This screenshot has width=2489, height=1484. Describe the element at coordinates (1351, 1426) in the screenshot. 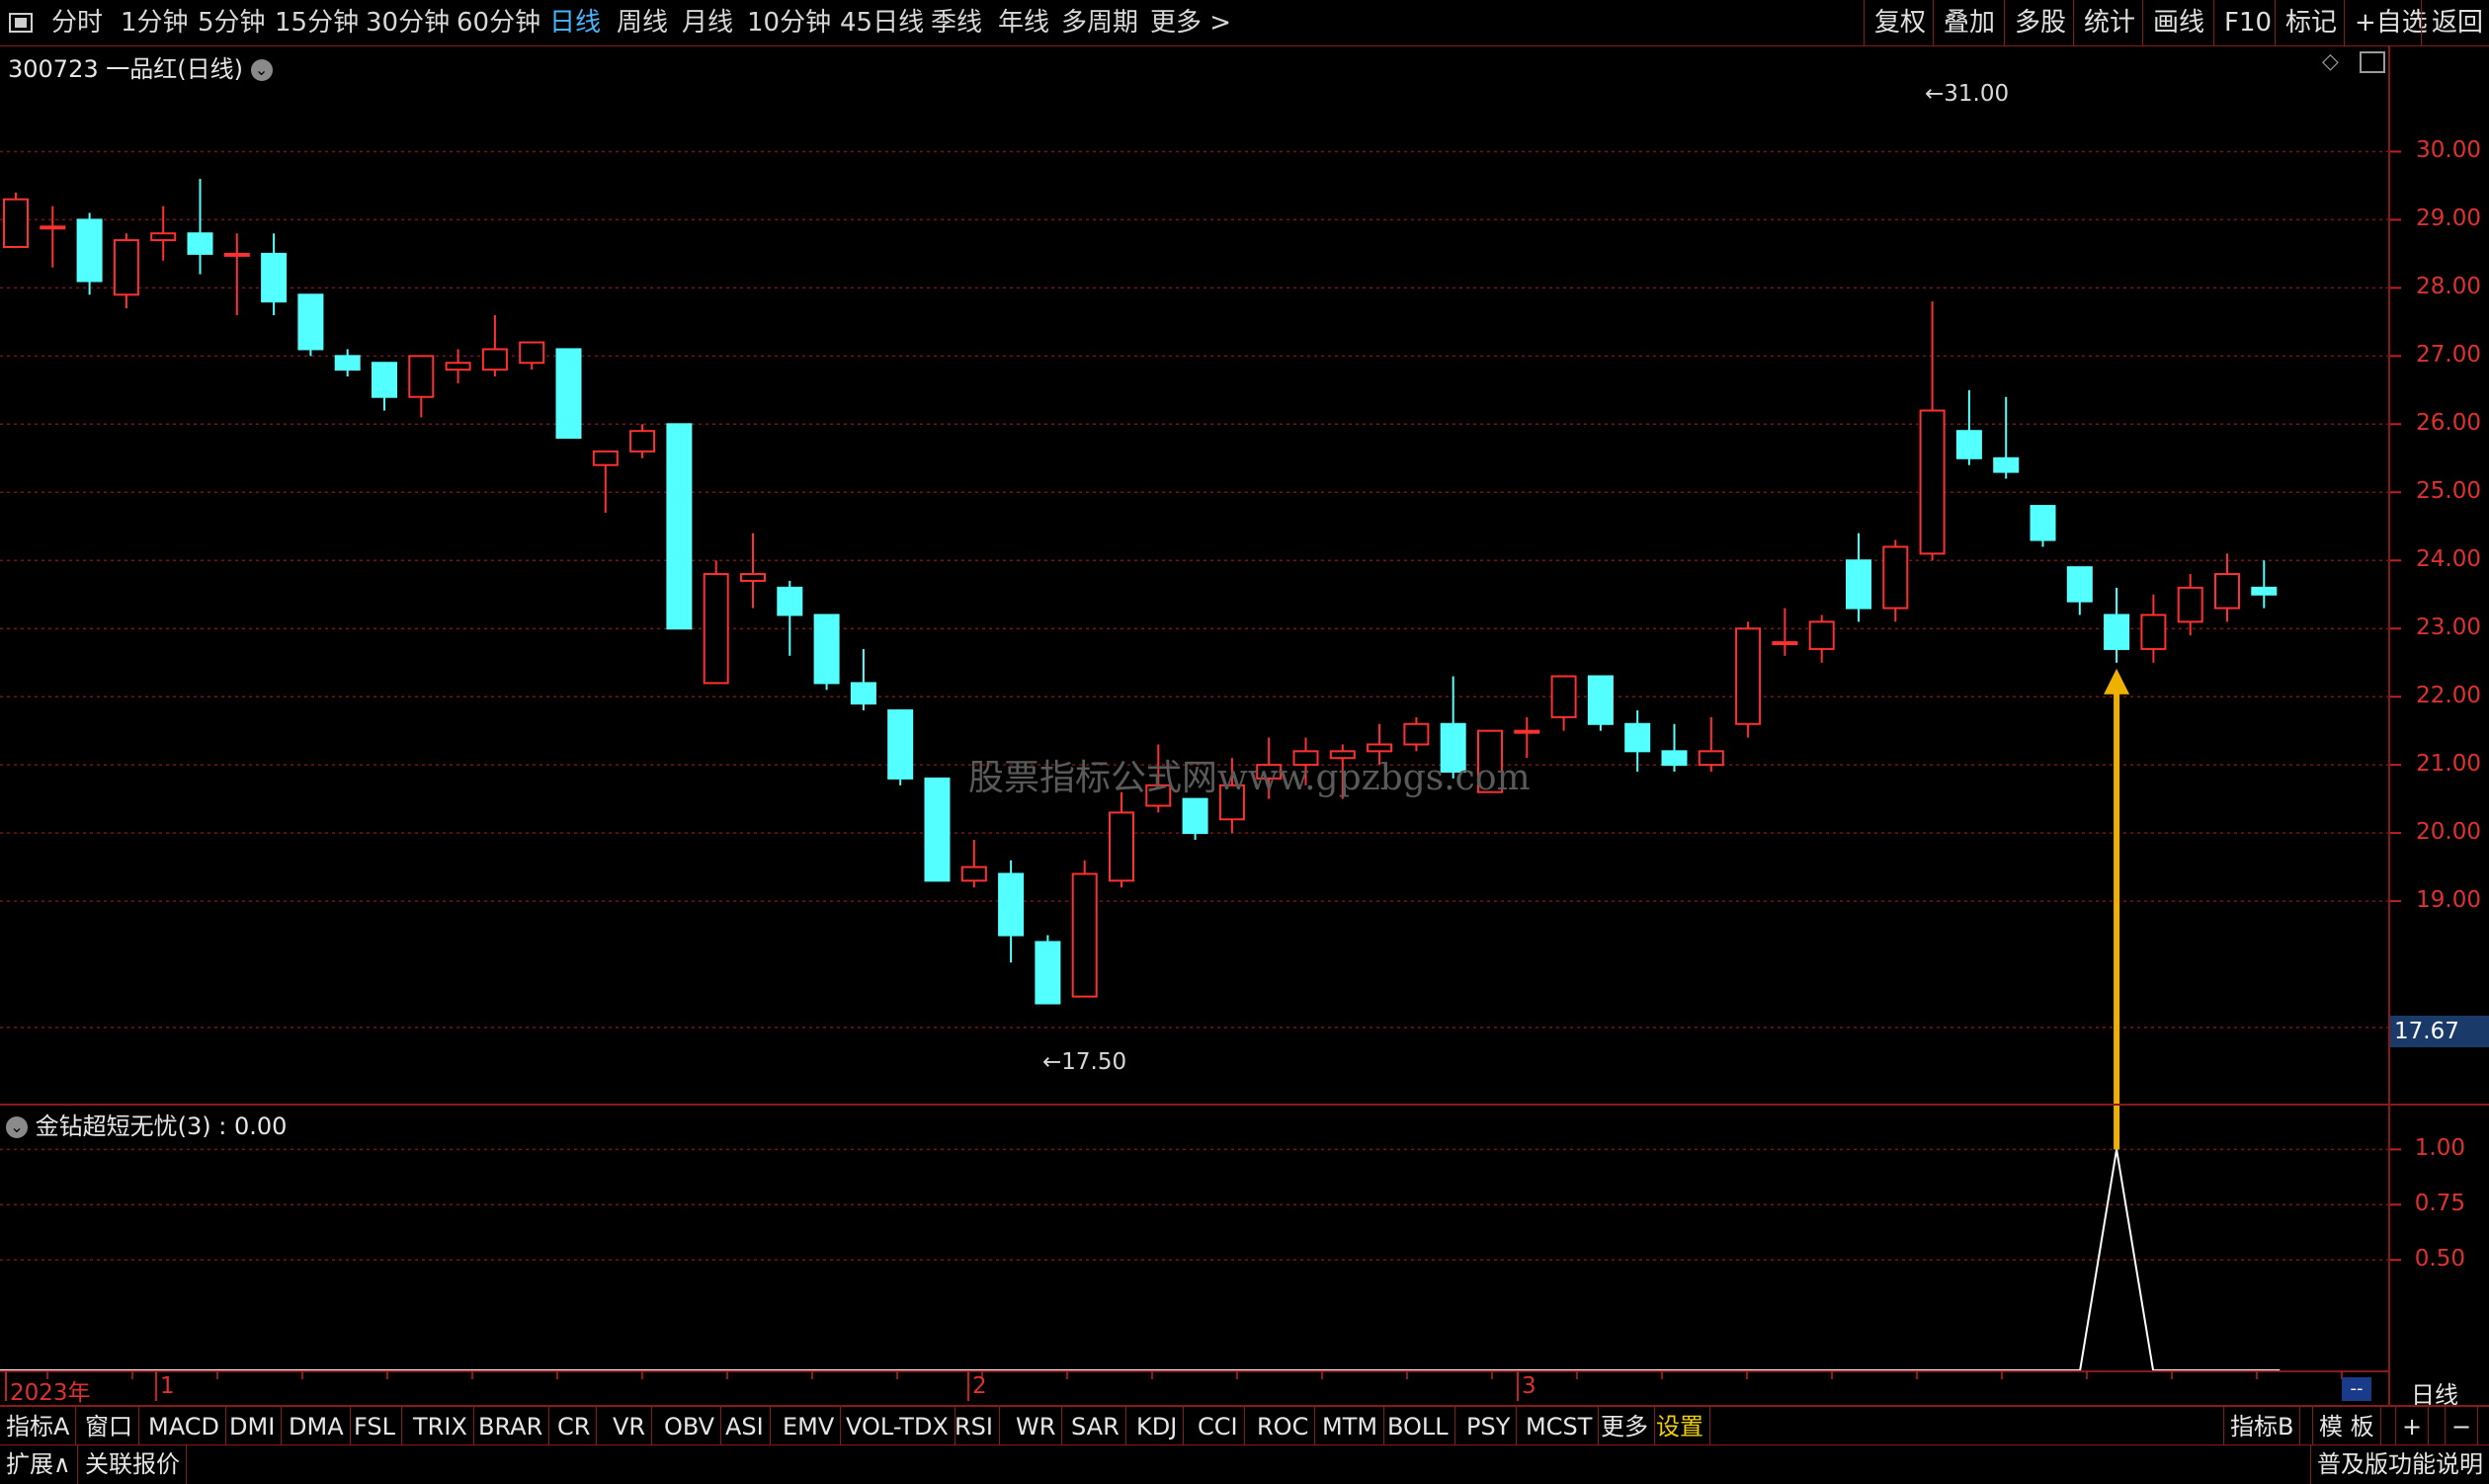

I see `indicator-tab-20: MTM` at that location.